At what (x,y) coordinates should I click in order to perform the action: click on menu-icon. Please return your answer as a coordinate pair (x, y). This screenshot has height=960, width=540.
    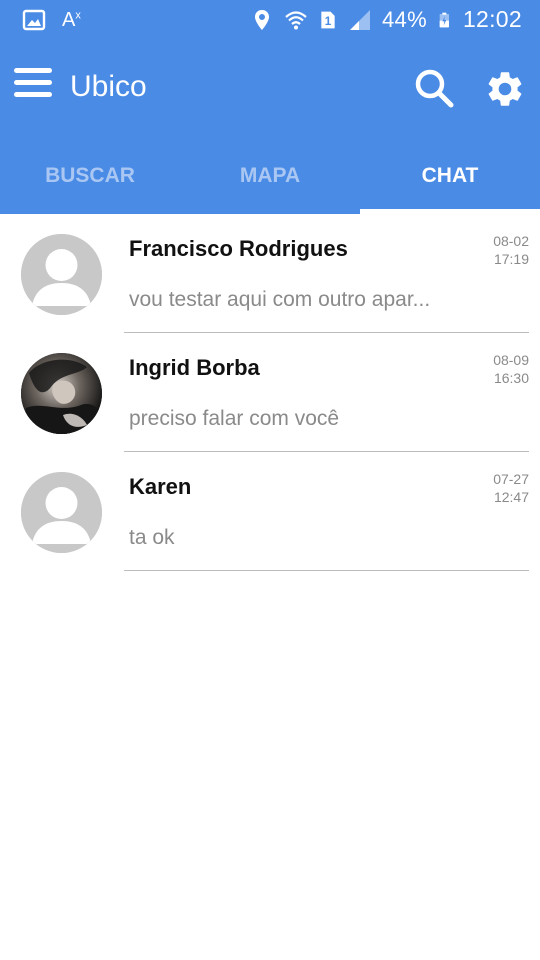
    Looking at the image, I should click on (34, 82).